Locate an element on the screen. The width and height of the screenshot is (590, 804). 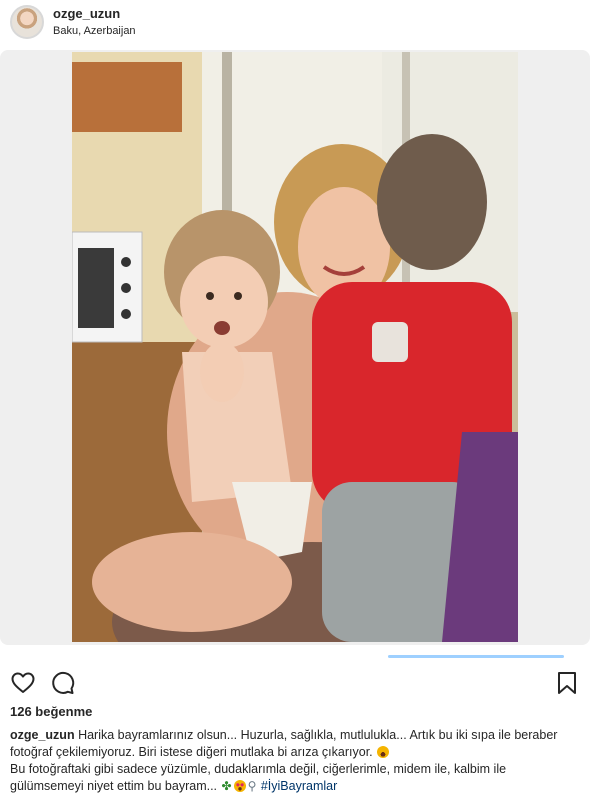
action-bar is located at coordinates (295, 683).